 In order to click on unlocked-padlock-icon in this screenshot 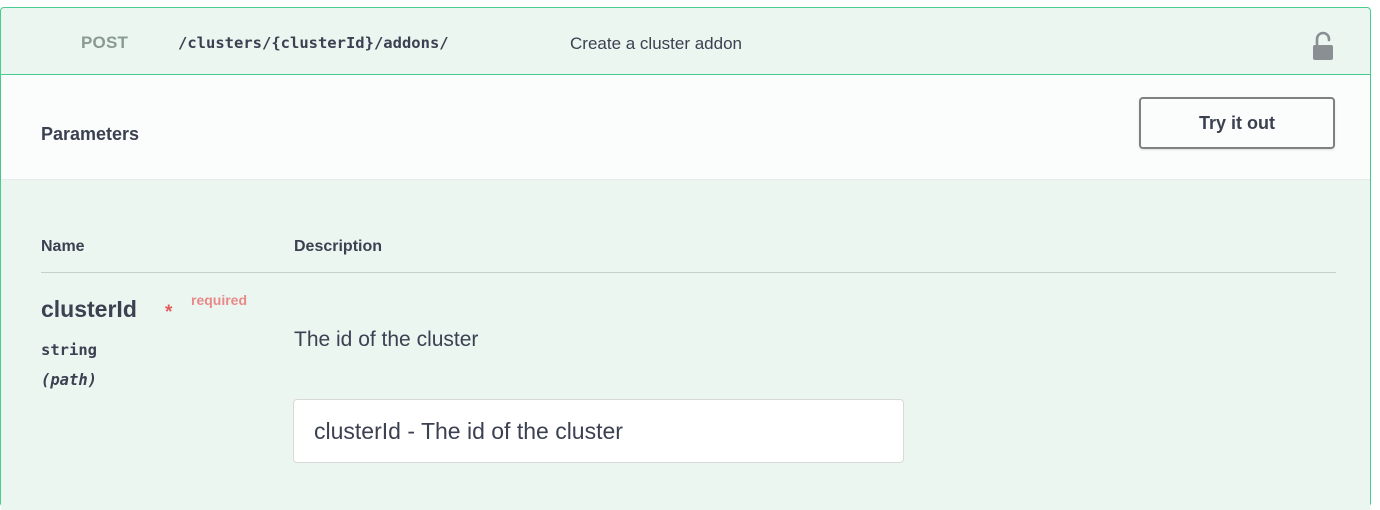, I will do `click(1323, 46)`.